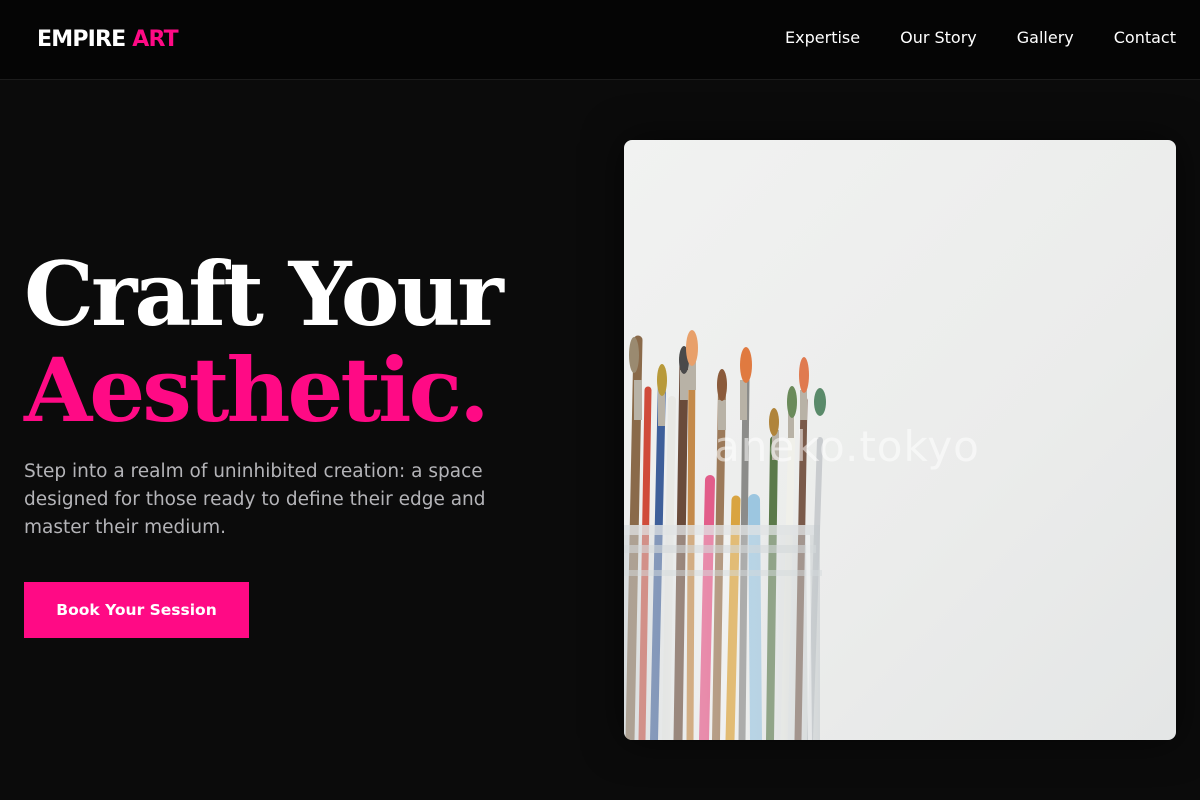  Describe the element at coordinates (723, 632) in the screenshot. I see `glass-jar` at that location.